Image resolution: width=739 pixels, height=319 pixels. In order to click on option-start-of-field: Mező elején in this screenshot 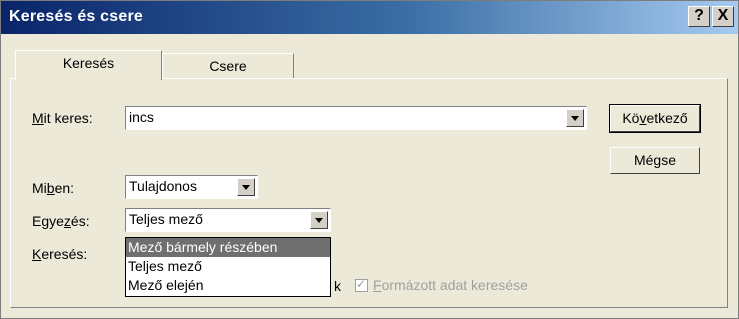, I will do `click(228, 285)`.